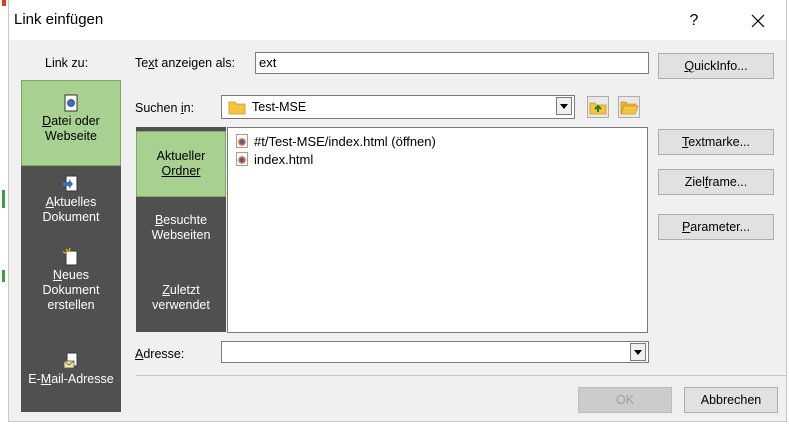 This screenshot has height=424, width=789. Describe the element at coordinates (75, 275) in the screenshot. I see `nav-label: eues` at that location.